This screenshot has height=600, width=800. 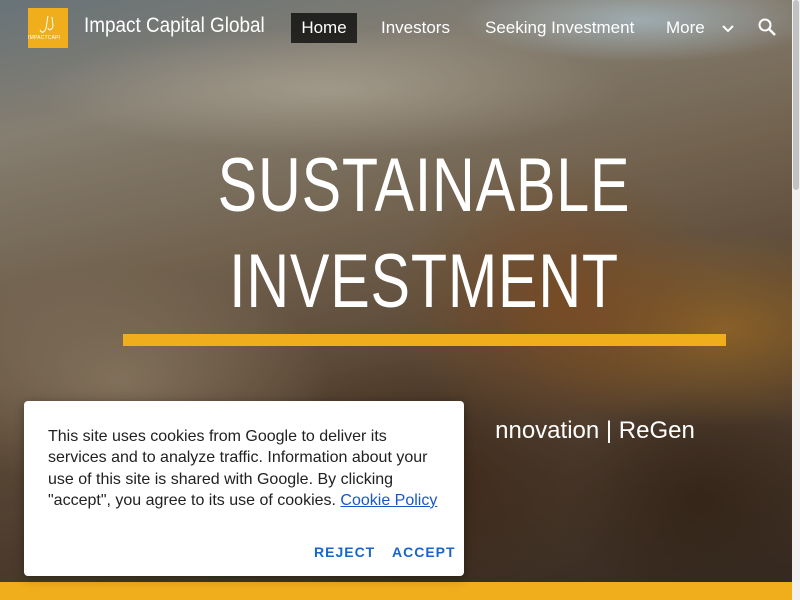 I want to click on logo-text: IMPACTCAPI, so click(x=44, y=38).